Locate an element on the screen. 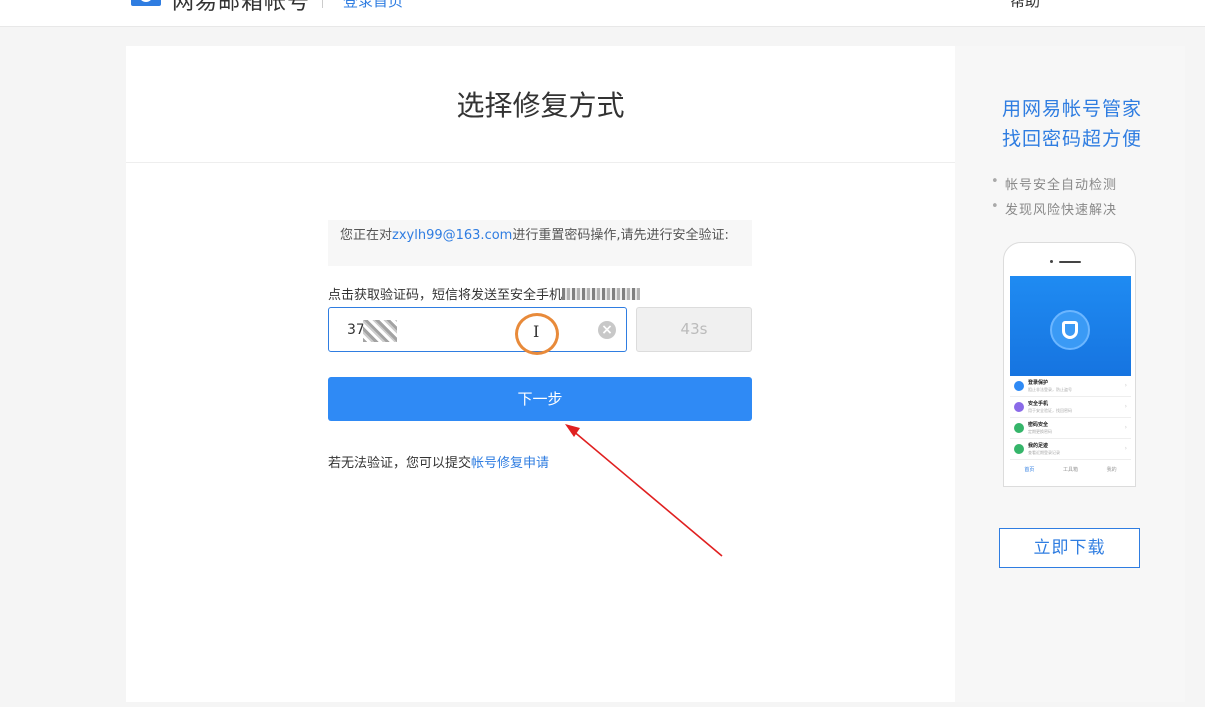 Image resolution: width=1205 pixels, height=707 pixels. row-subtitle: 阻止非法登录，防止盗号 is located at coordinates (1050, 389).